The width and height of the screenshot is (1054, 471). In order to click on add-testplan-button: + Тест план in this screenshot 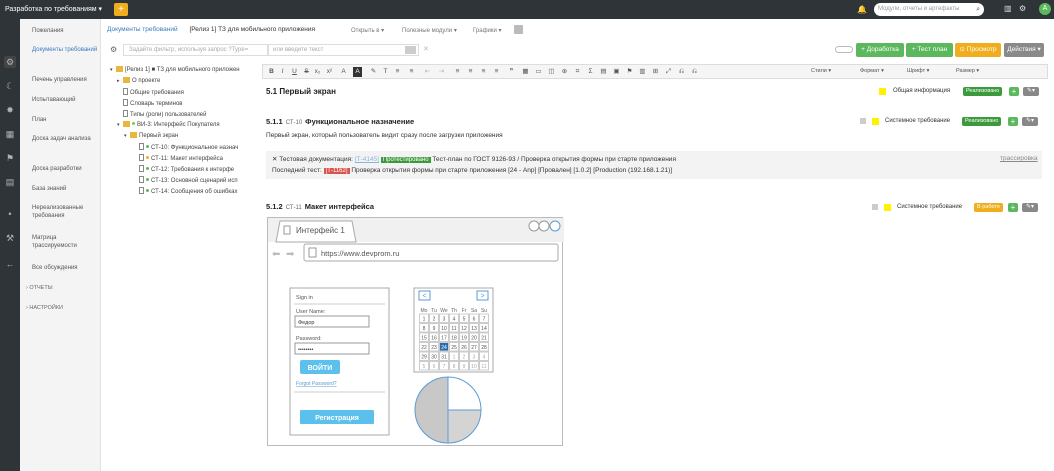, I will do `click(929, 50)`.